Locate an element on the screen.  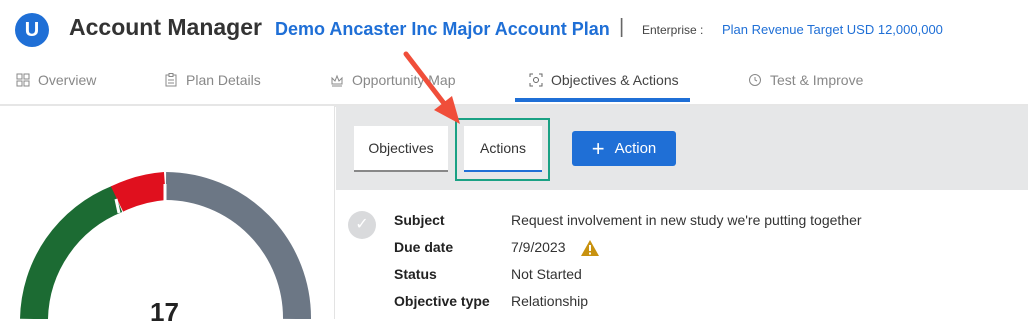
highlight-box is located at coordinates (502, 149).